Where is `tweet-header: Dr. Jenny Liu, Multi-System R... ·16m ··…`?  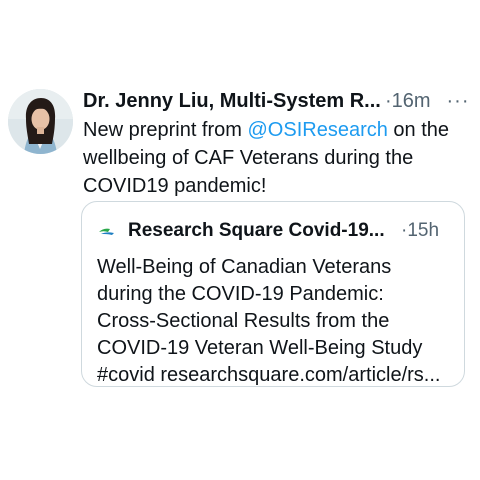
tweet-header: Dr. Jenny Liu, Multi-System R... ·16m ··… is located at coordinates (279, 101).